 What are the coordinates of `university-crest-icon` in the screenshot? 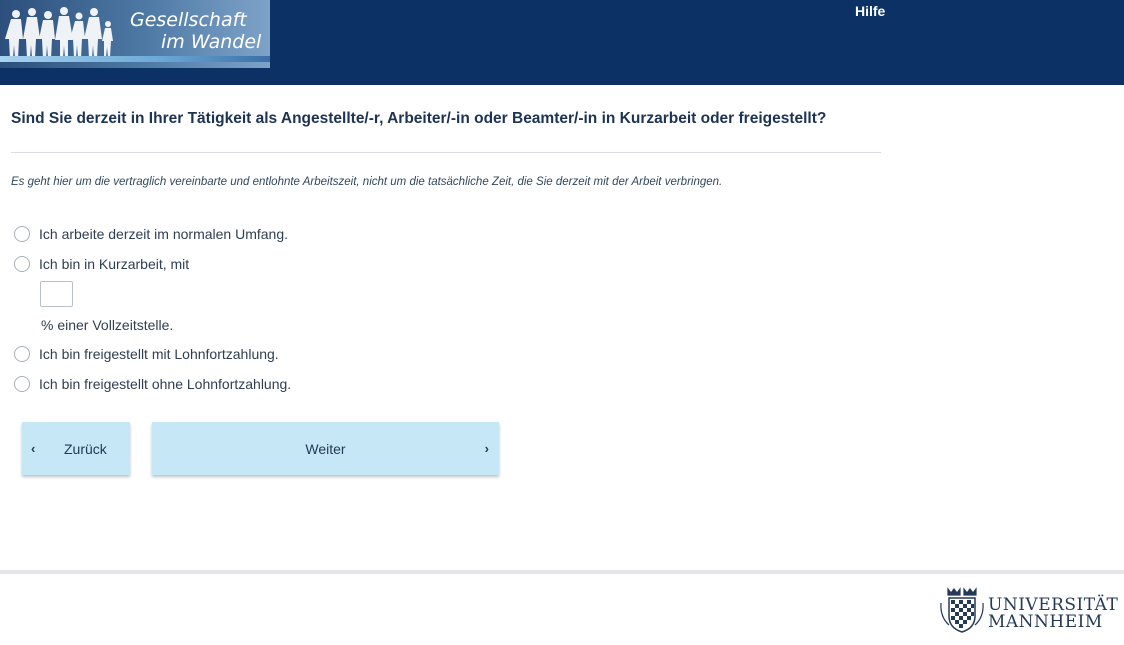 It's located at (962, 610).